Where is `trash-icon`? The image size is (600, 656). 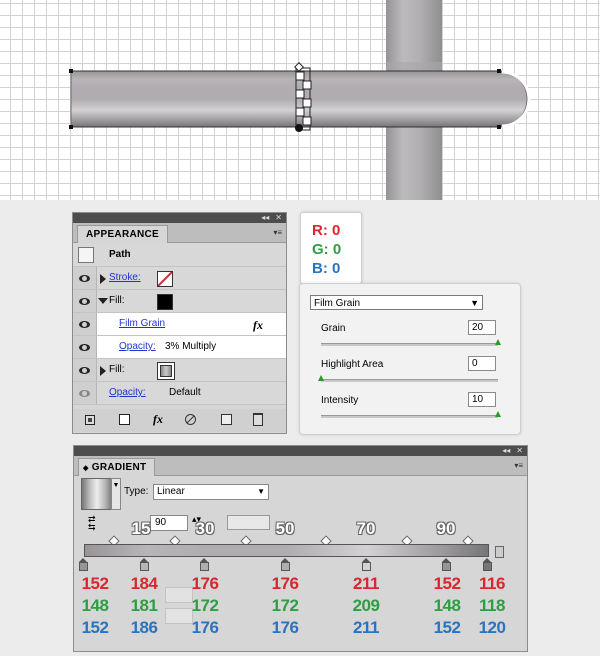 trash-icon is located at coordinates (258, 419).